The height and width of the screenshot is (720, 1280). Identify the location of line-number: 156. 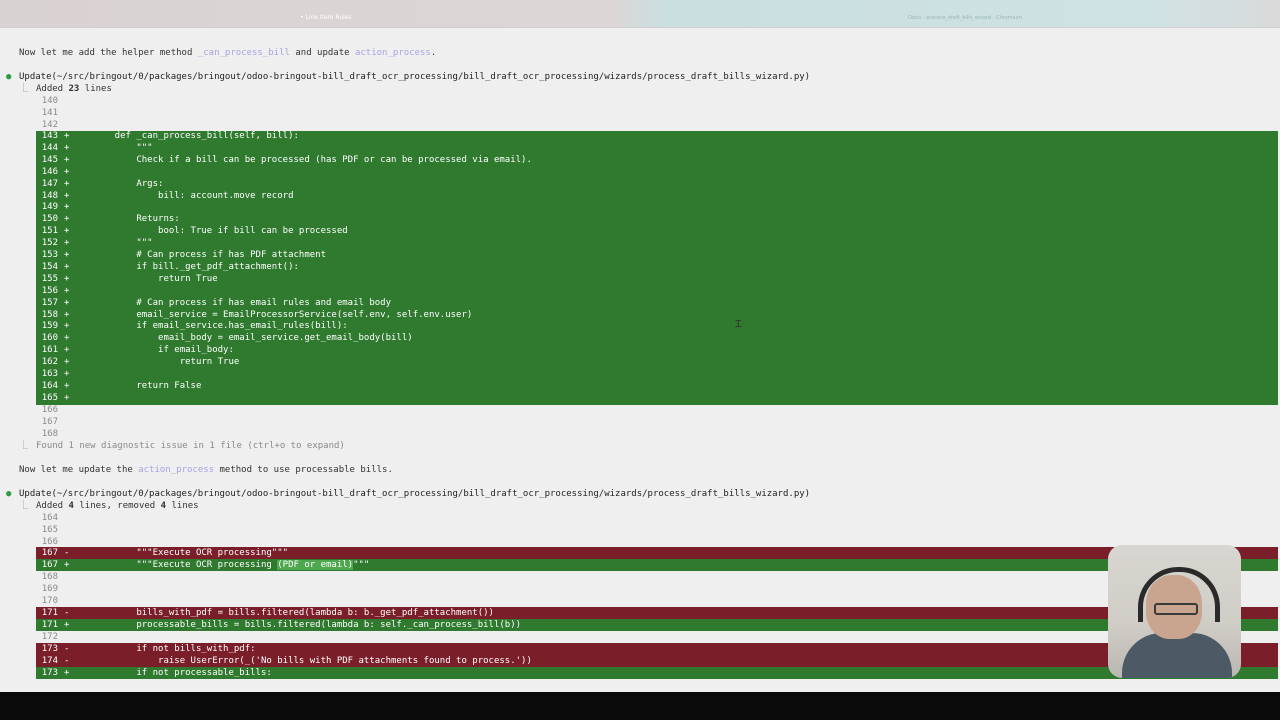
(49, 290).